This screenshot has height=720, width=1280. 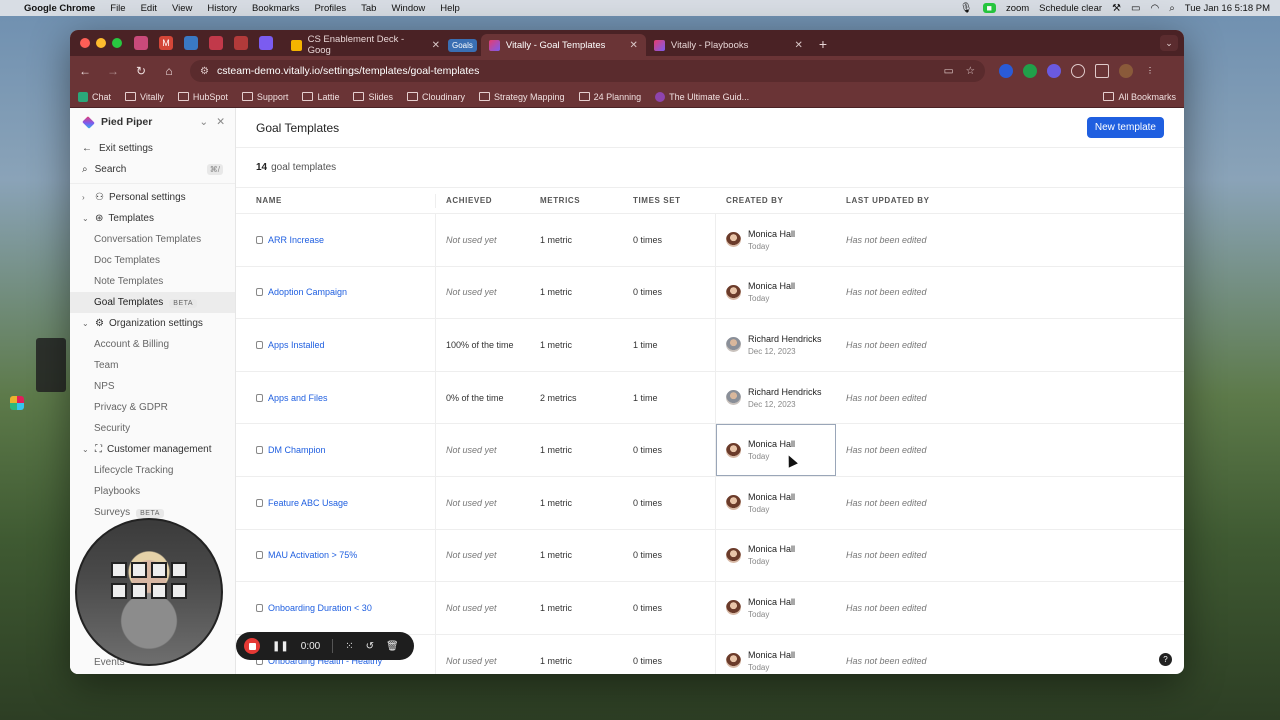 What do you see at coordinates (152, 260) in the screenshot?
I see `sidebar-item-doc-templates: Doc Templates` at bounding box center [152, 260].